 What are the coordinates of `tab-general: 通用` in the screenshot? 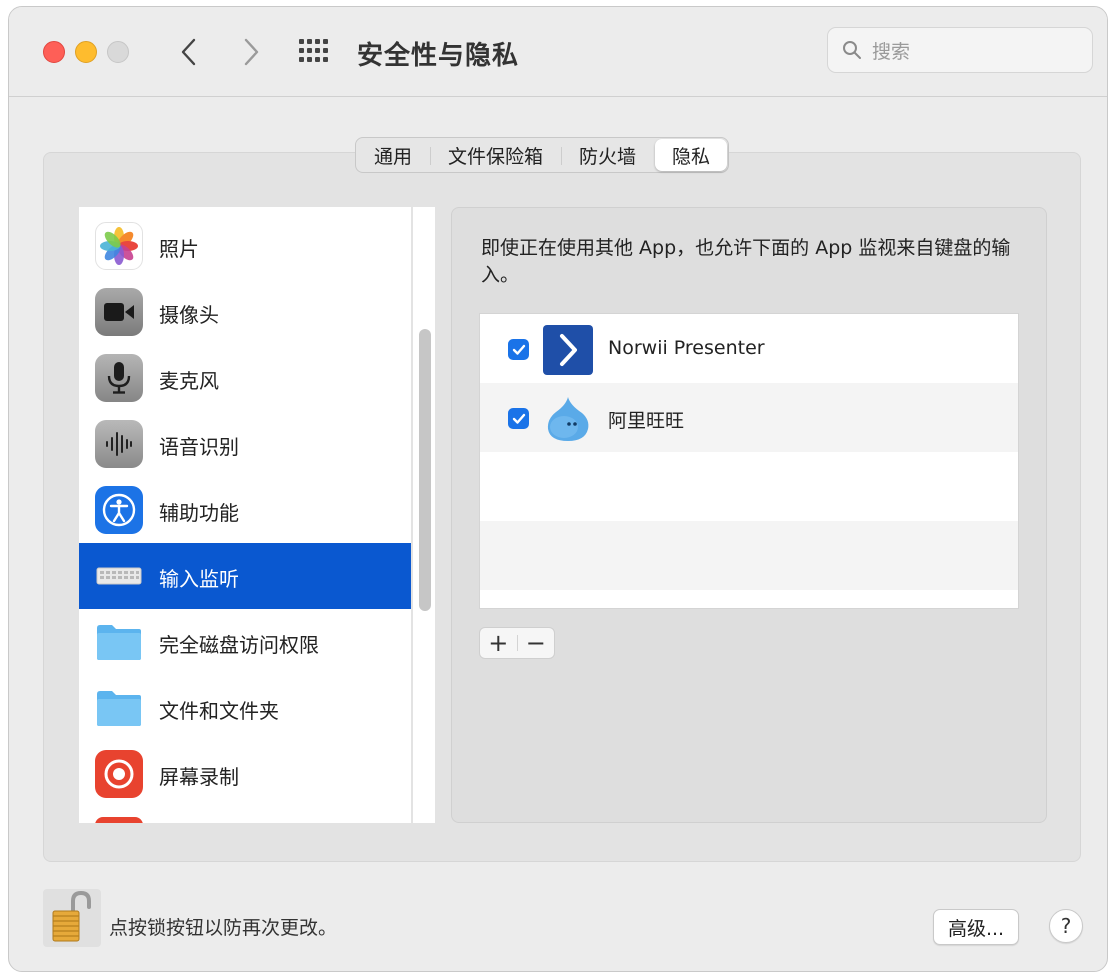 It's located at (393, 155).